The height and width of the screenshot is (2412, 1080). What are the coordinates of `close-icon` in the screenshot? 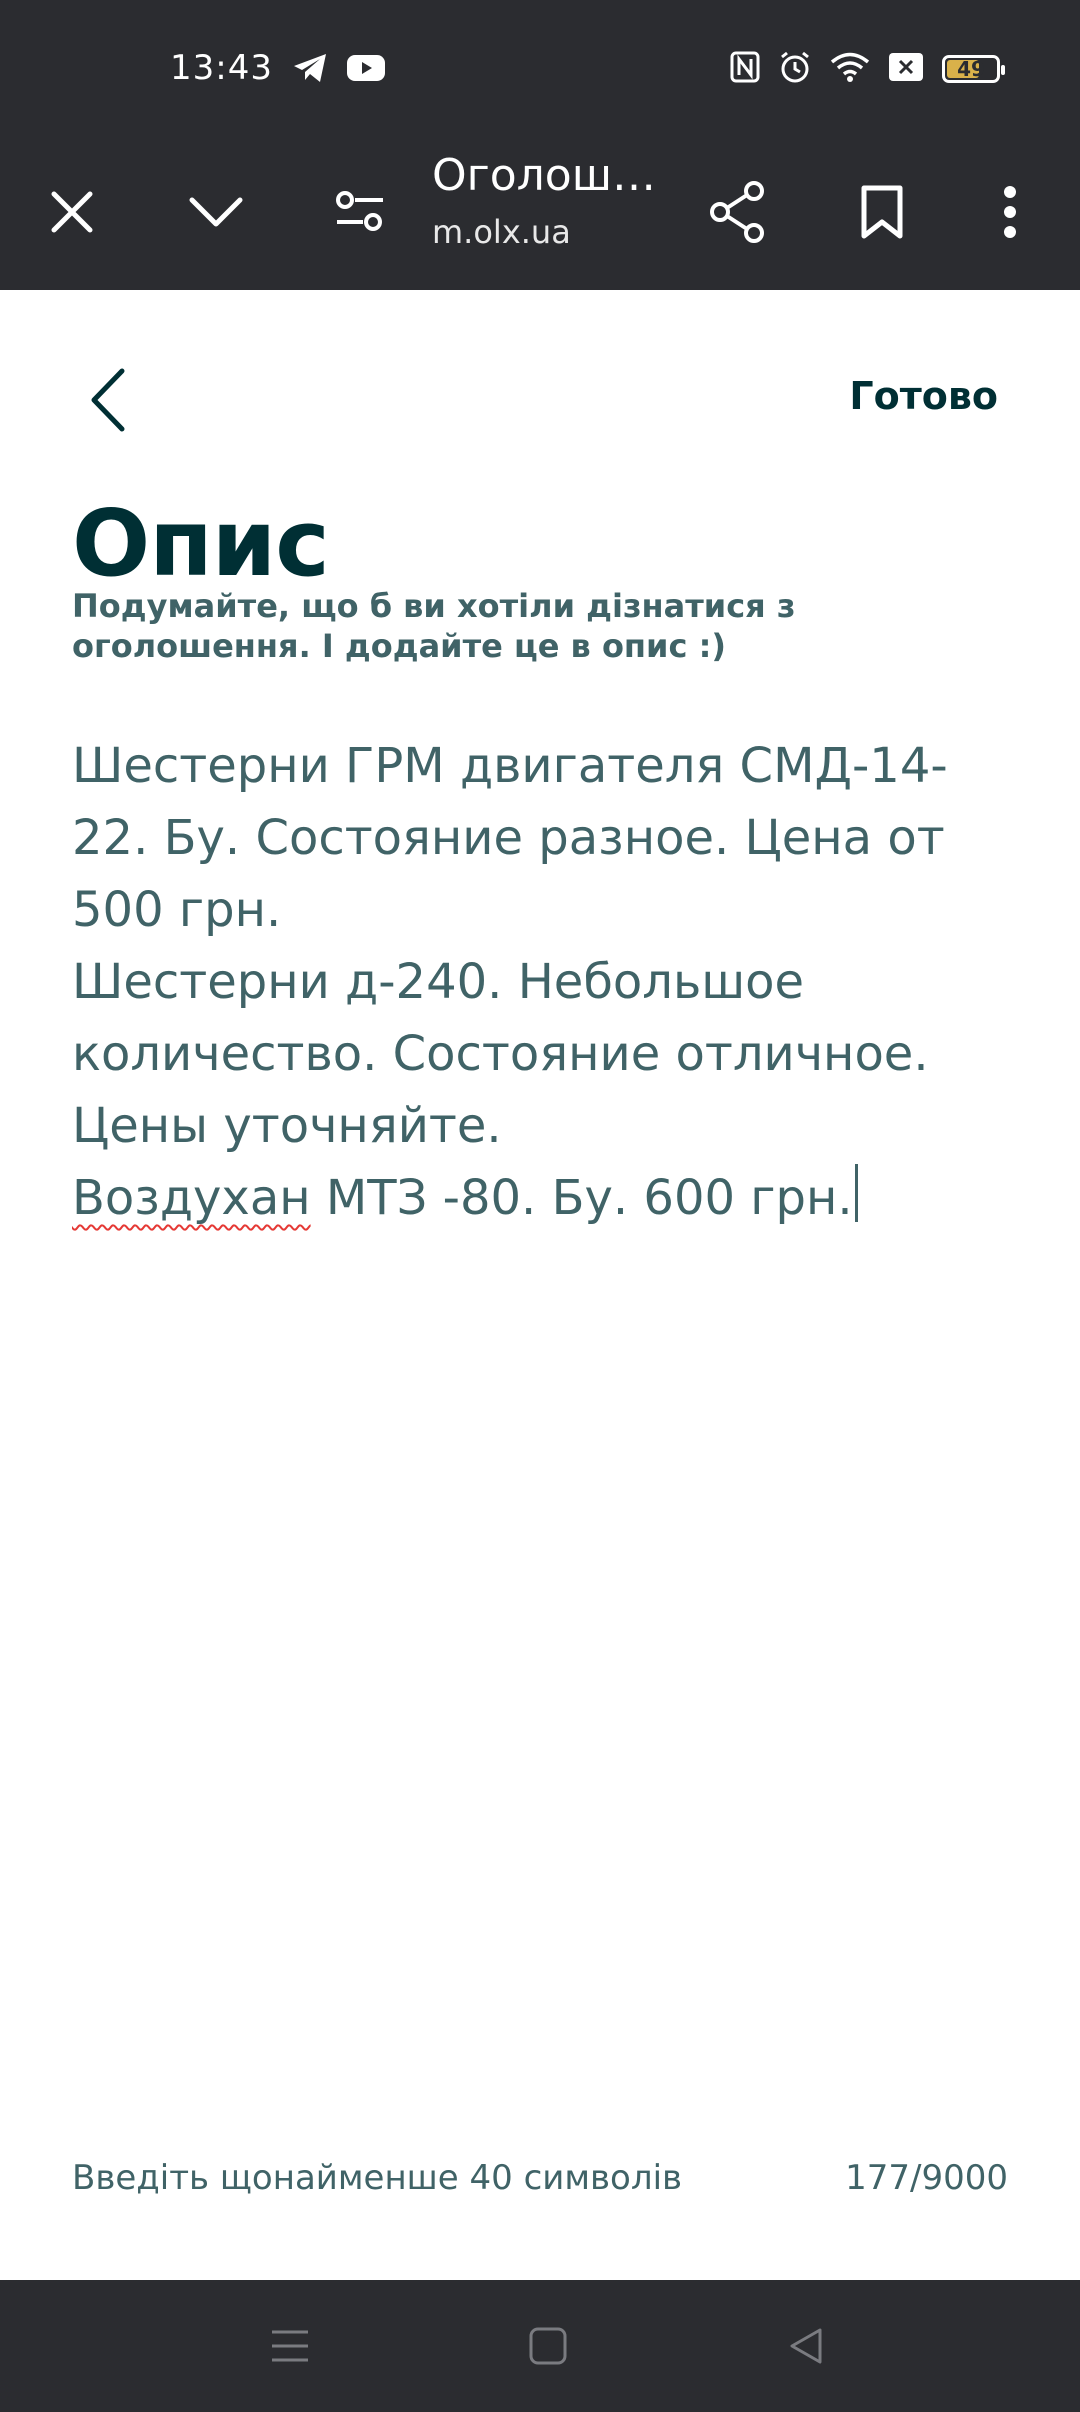 It's located at (72, 212).